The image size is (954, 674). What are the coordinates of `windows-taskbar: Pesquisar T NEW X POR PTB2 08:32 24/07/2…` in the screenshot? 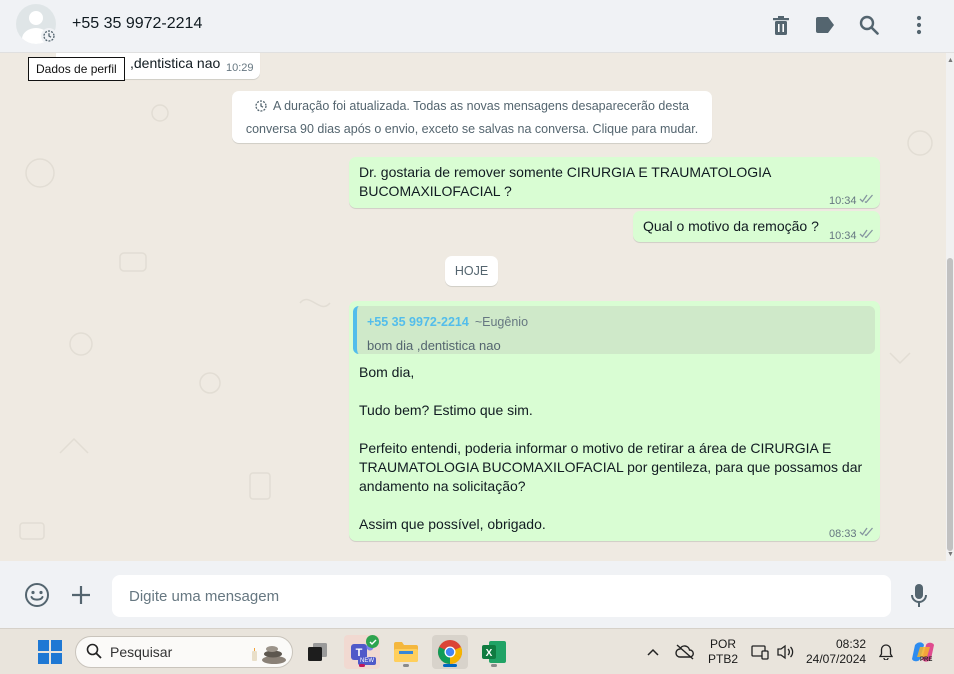 It's located at (477, 651).